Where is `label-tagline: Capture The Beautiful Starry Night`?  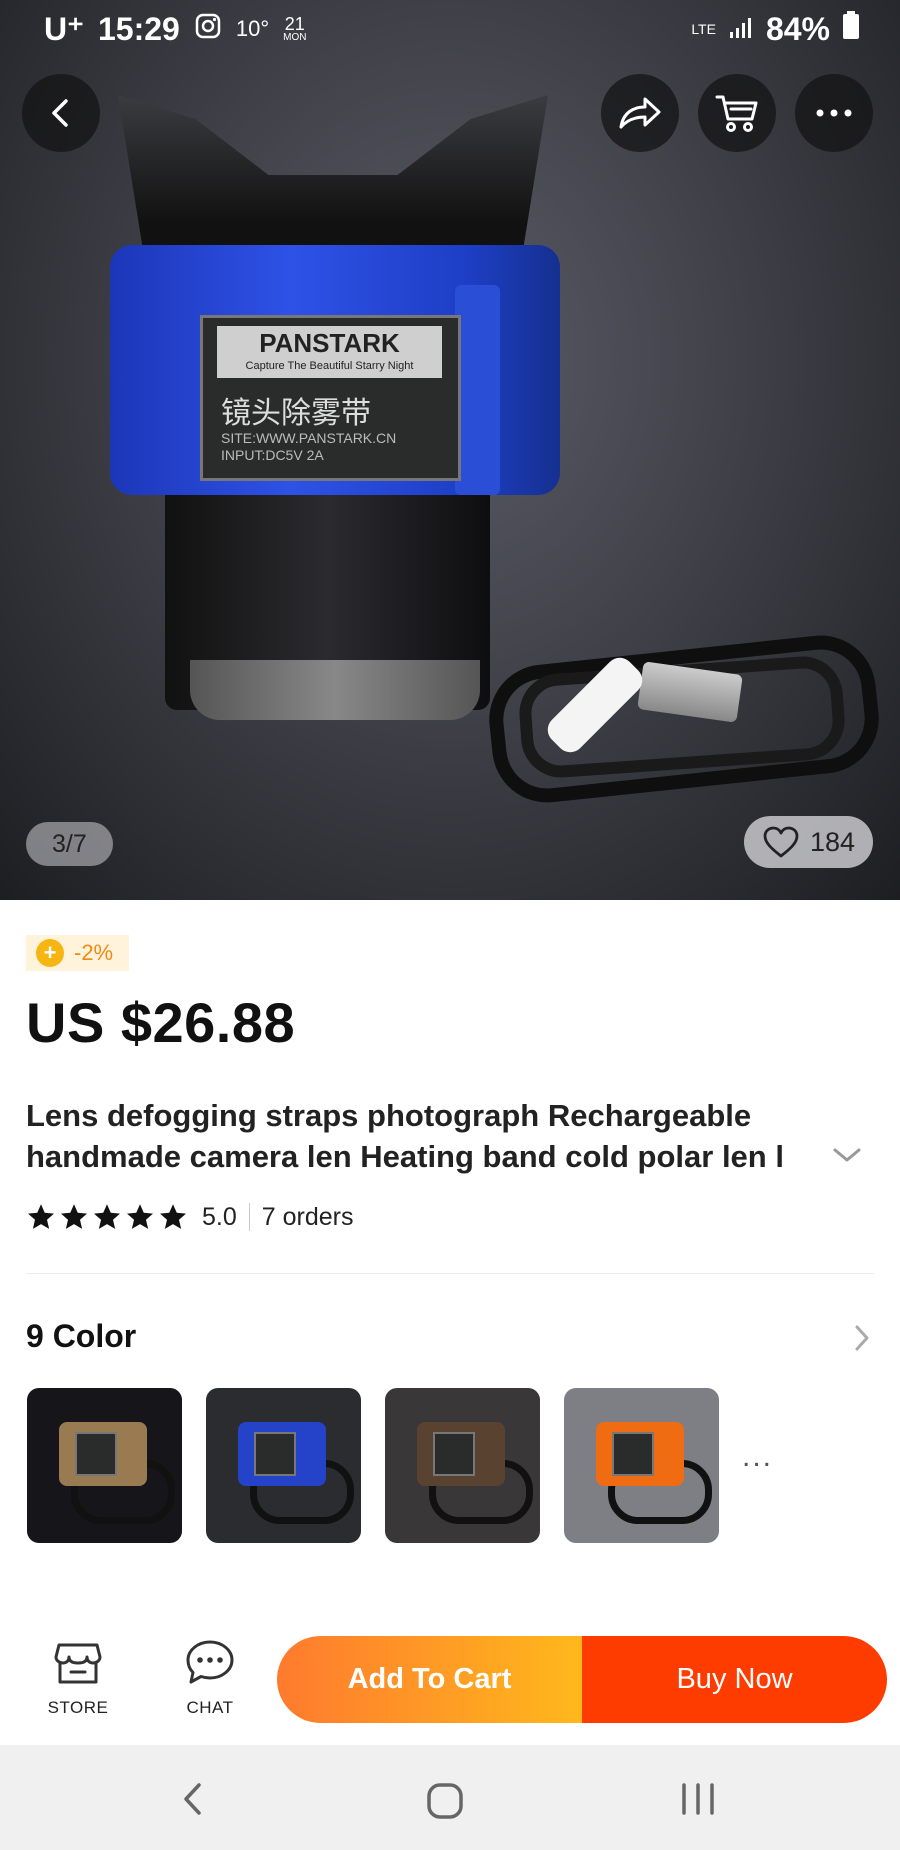
label-tagline: Capture The Beautiful Starry Night is located at coordinates (329, 366).